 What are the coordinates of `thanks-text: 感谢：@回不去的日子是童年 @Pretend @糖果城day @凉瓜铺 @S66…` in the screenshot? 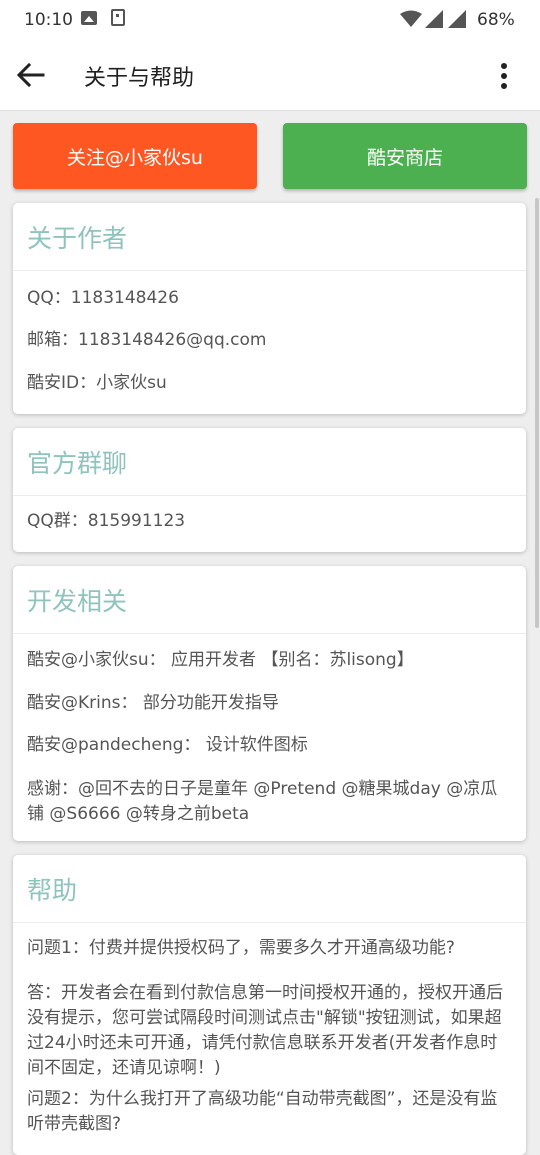 It's located at (262, 801).